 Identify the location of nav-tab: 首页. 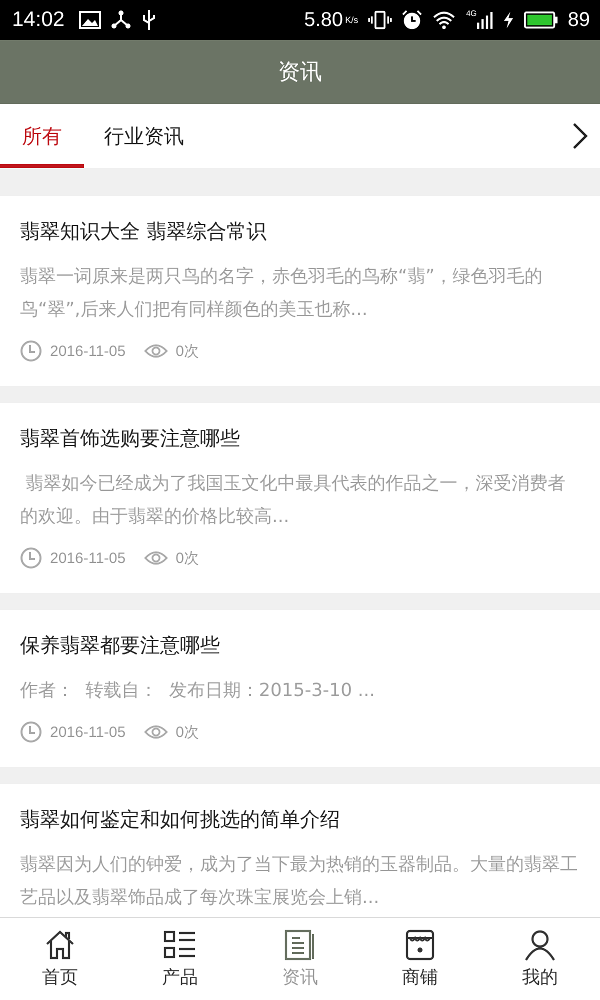
(60, 959).